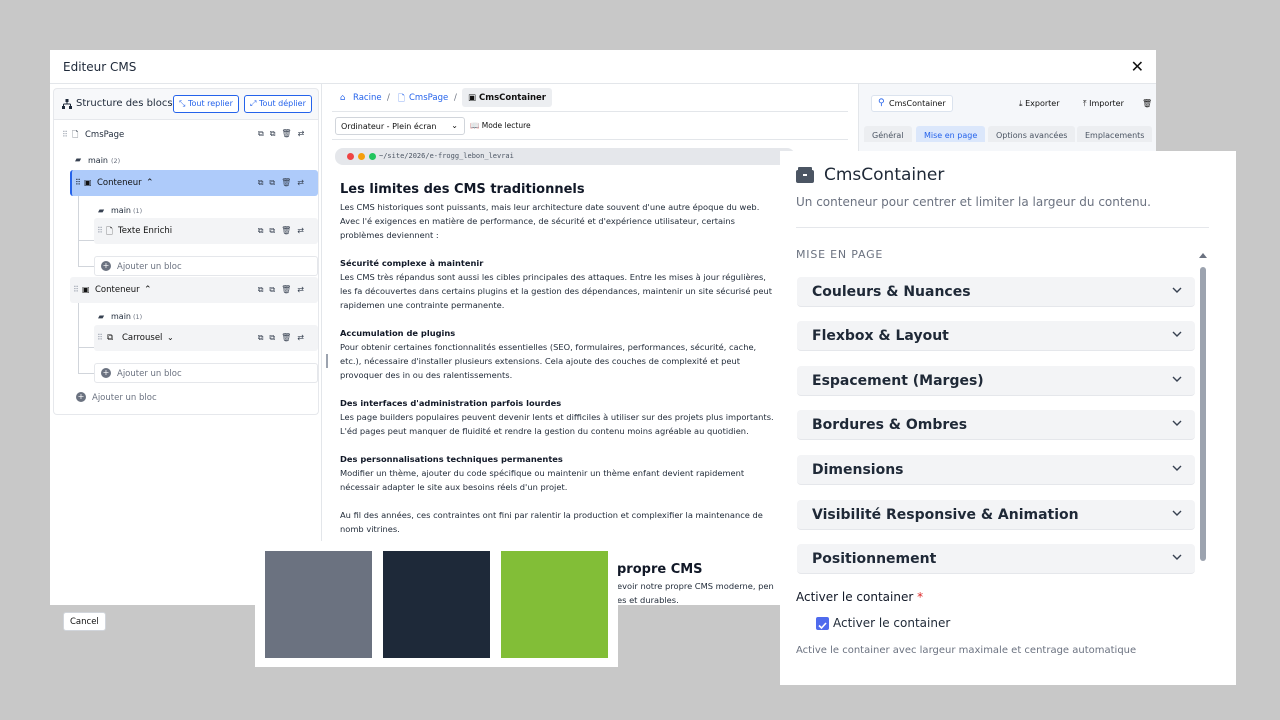  I want to click on breadcrumb-page: CmsPage, so click(428, 98).